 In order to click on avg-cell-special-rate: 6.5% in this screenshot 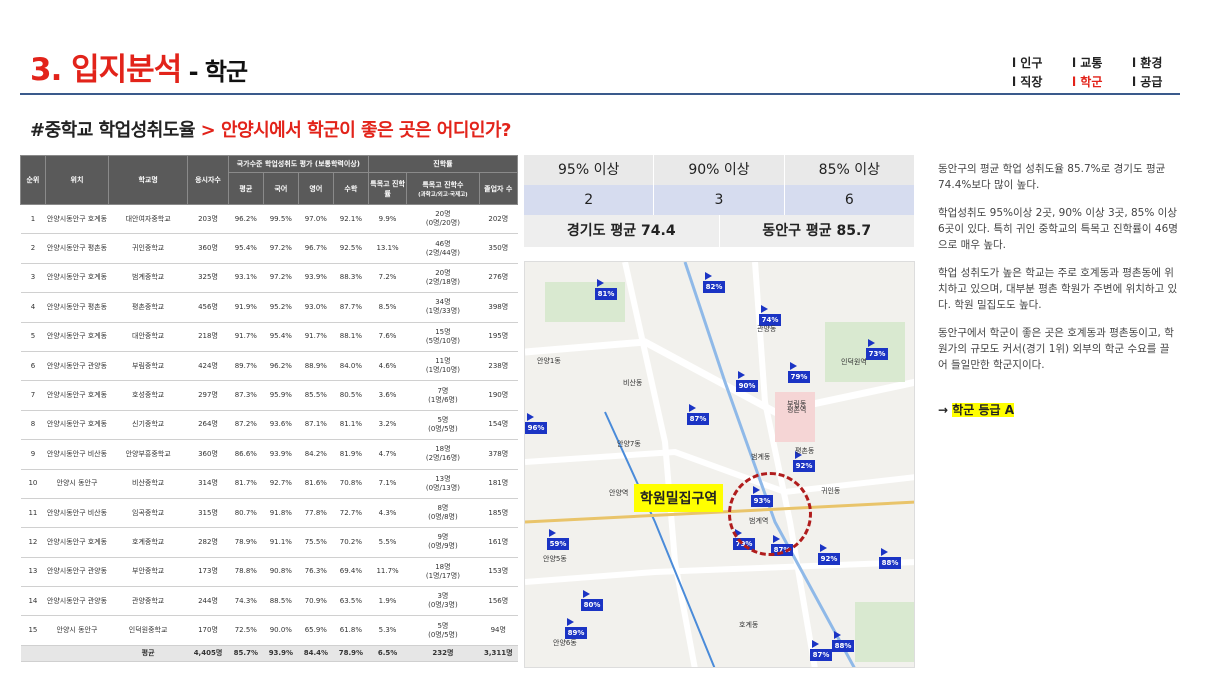, I will do `click(387, 653)`.